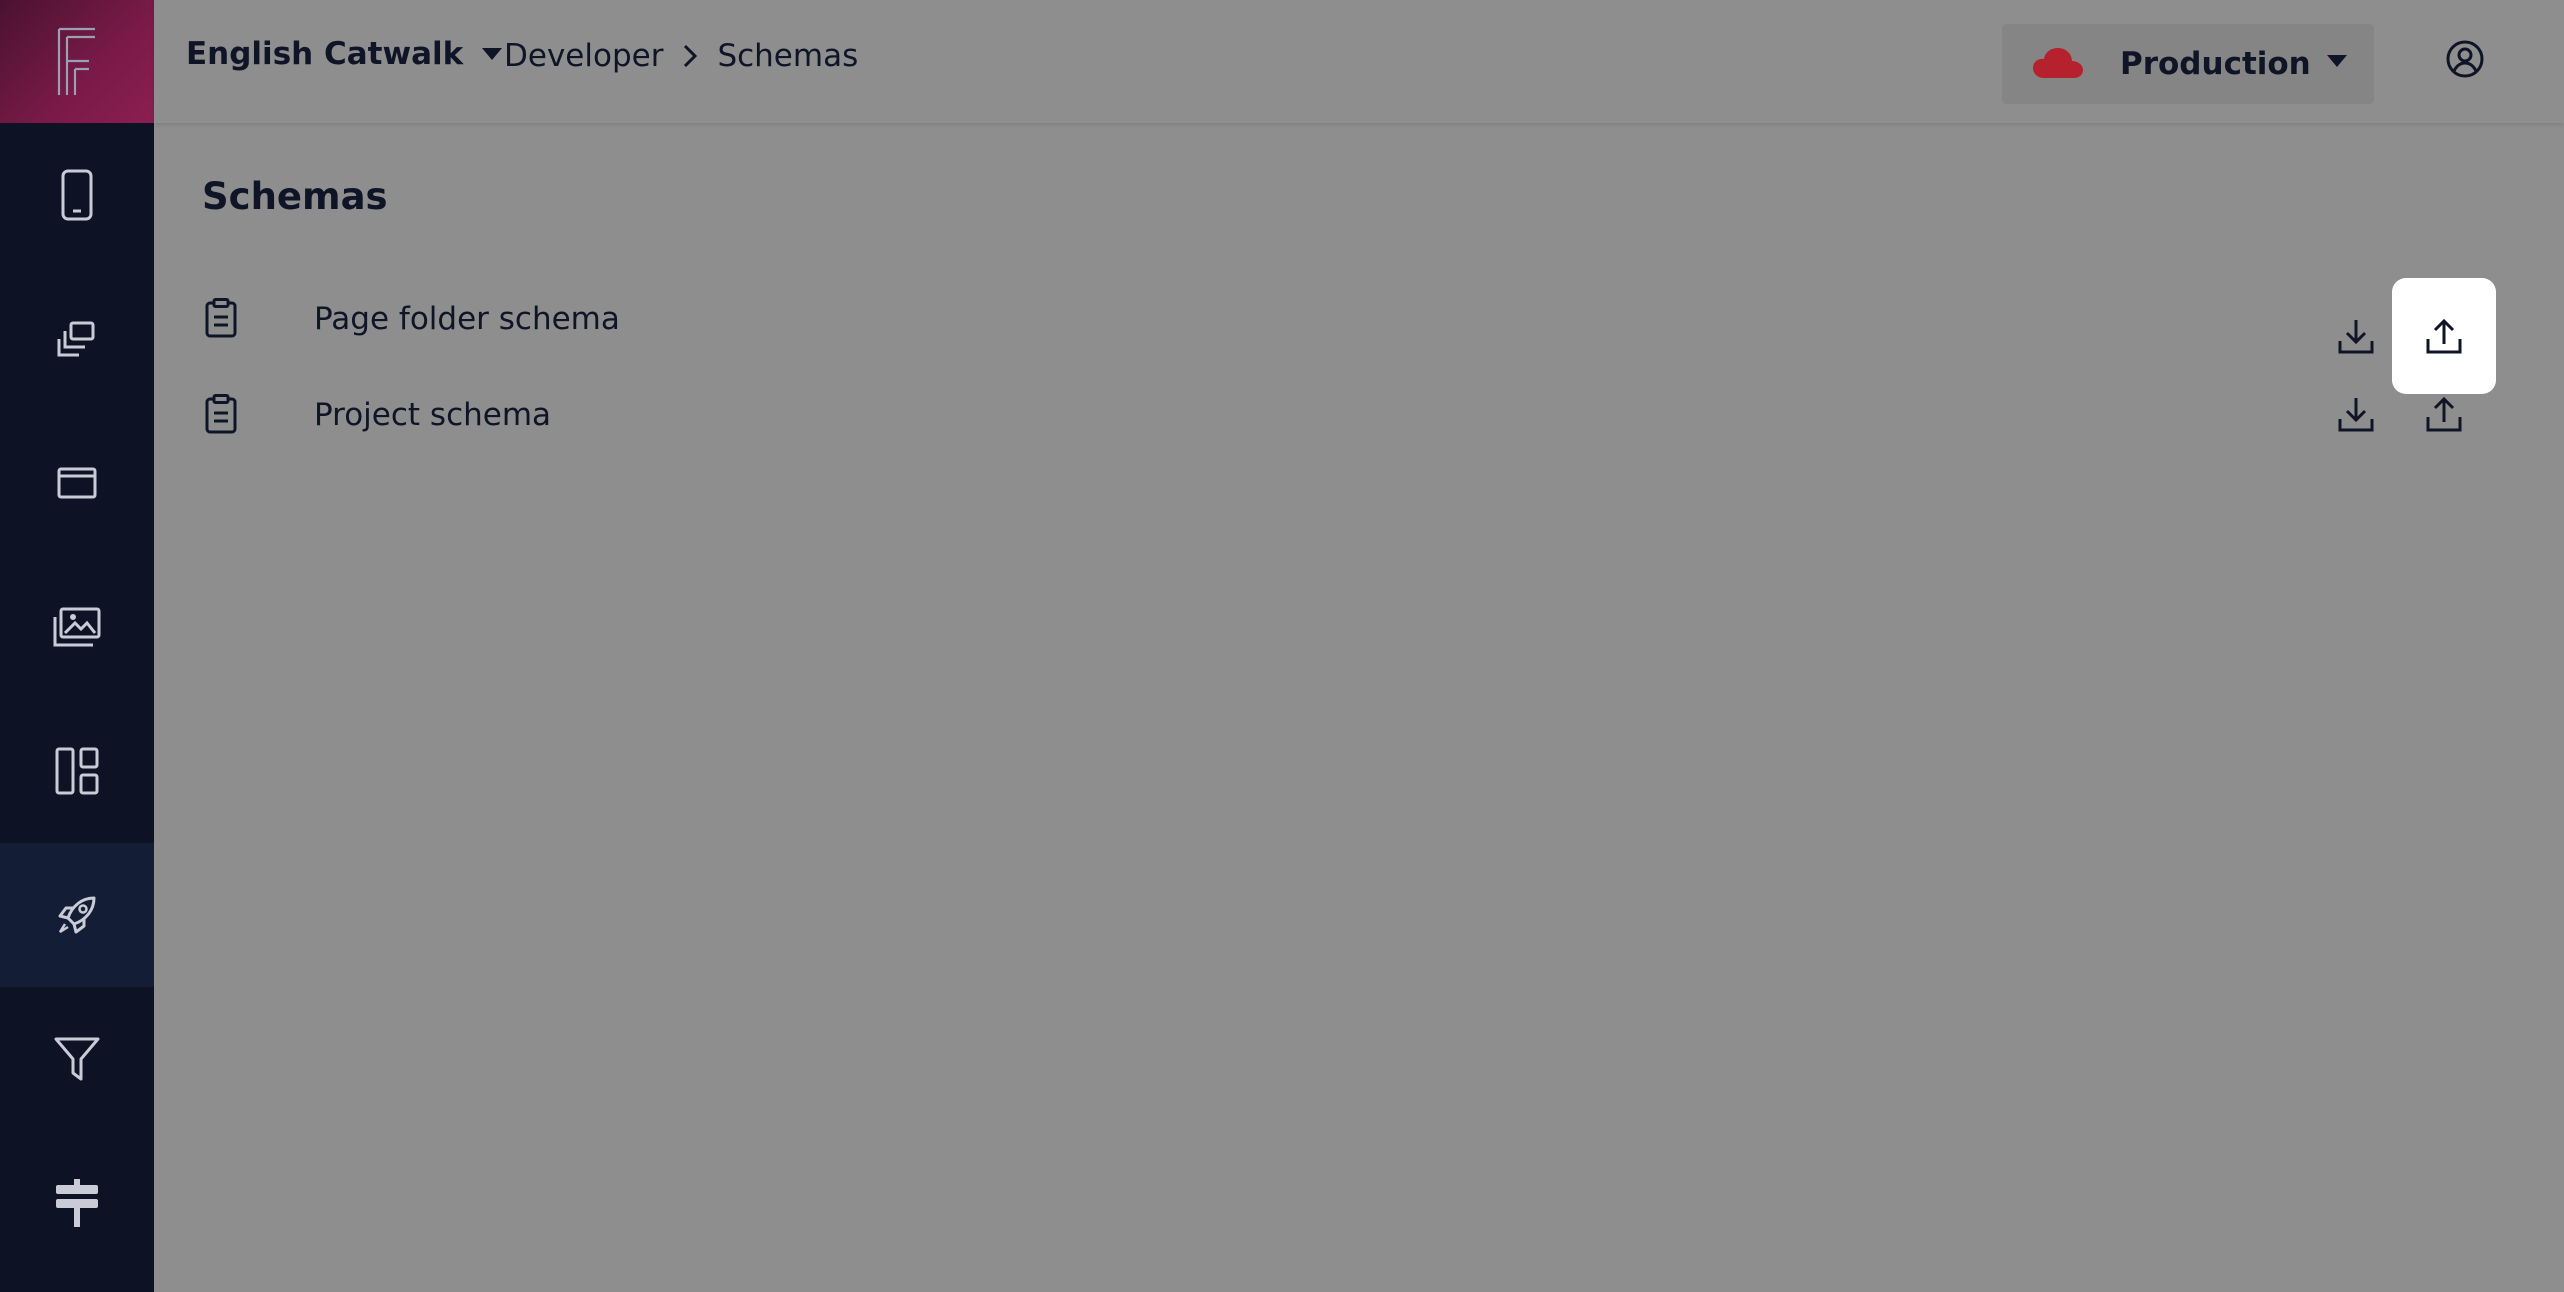  Describe the element at coordinates (1359, 414) in the screenshot. I see `schema-row-project: Project schema` at that location.